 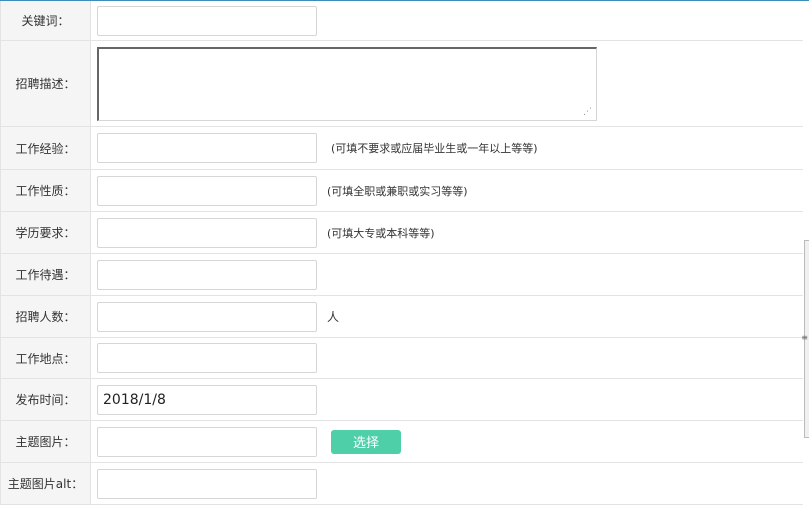 What do you see at coordinates (46, 399) in the screenshot?
I see `publish-time-label: 发布时间：` at bounding box center [46, 399].